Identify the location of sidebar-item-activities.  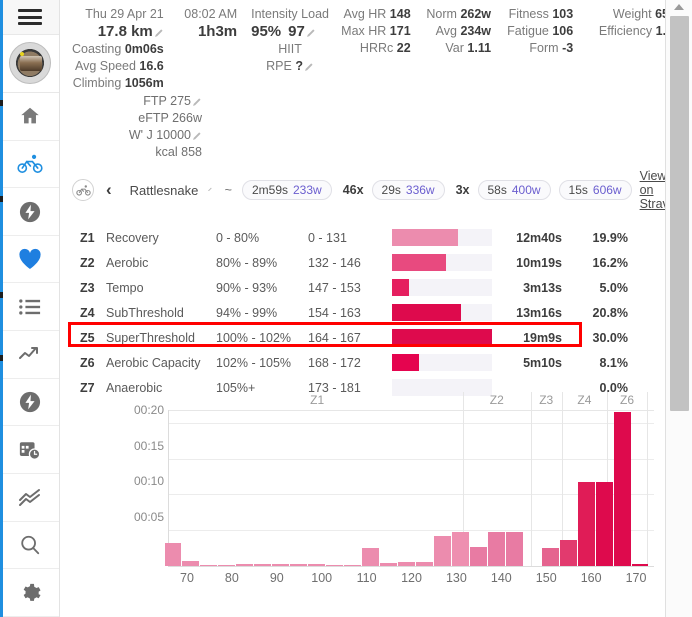
(29, 165).